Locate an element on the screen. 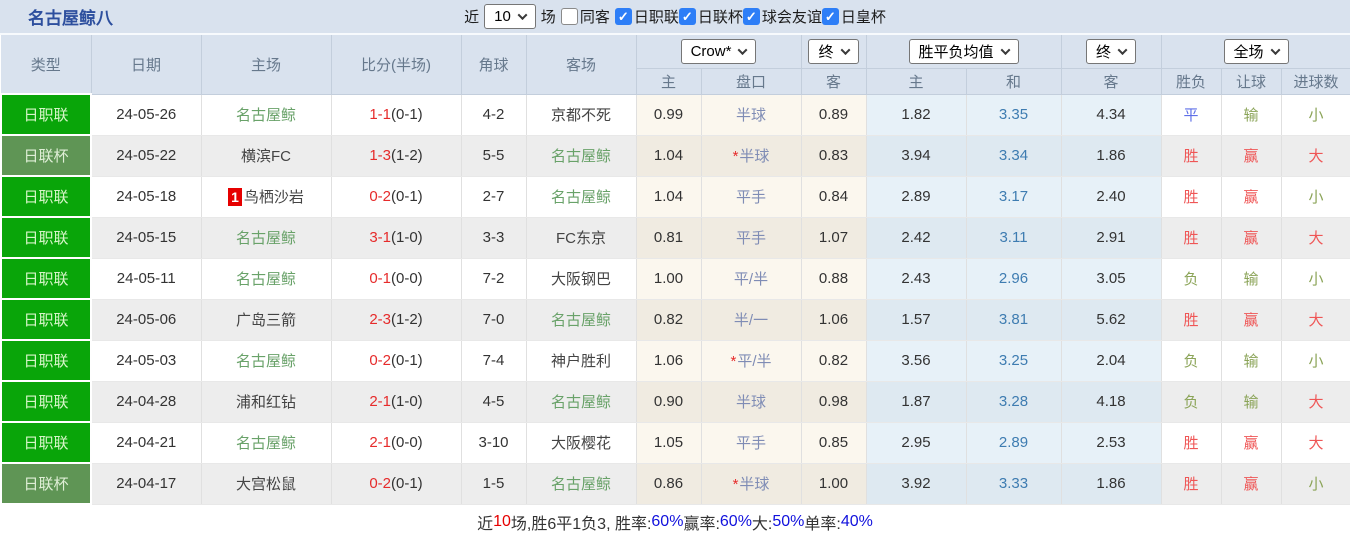 The width and height of the screenshot is (1350, 540). avg-lose-cell: 2.40 is located at coordinates (1111, 197).